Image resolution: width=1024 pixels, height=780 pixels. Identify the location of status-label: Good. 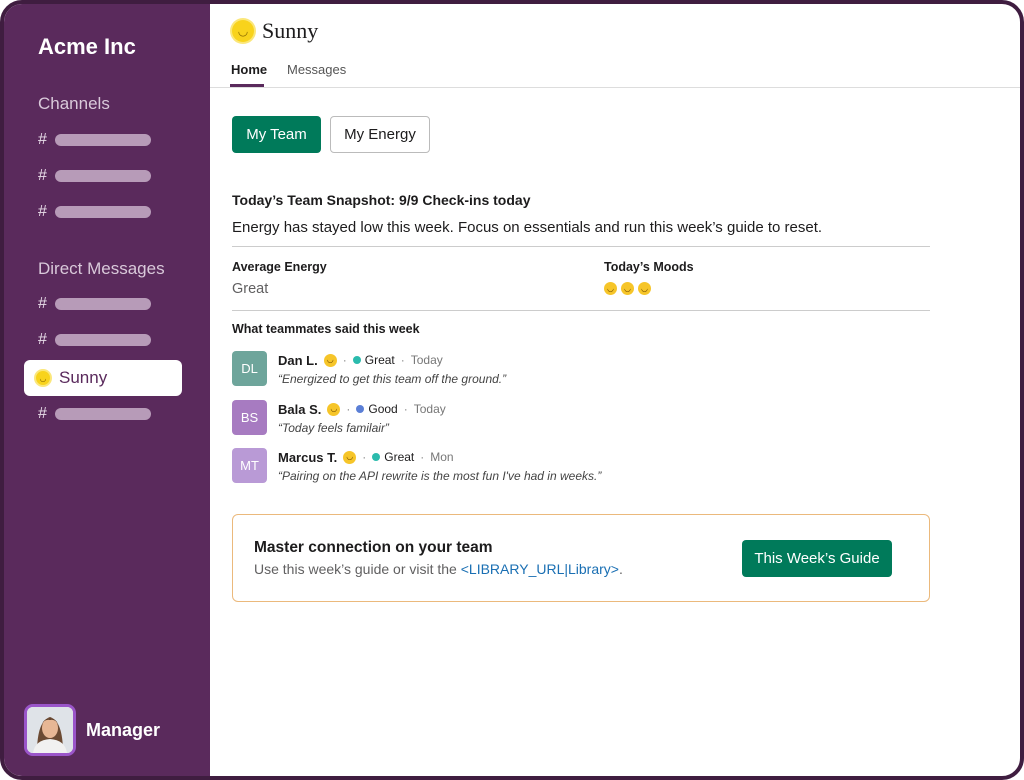
(383, 409).